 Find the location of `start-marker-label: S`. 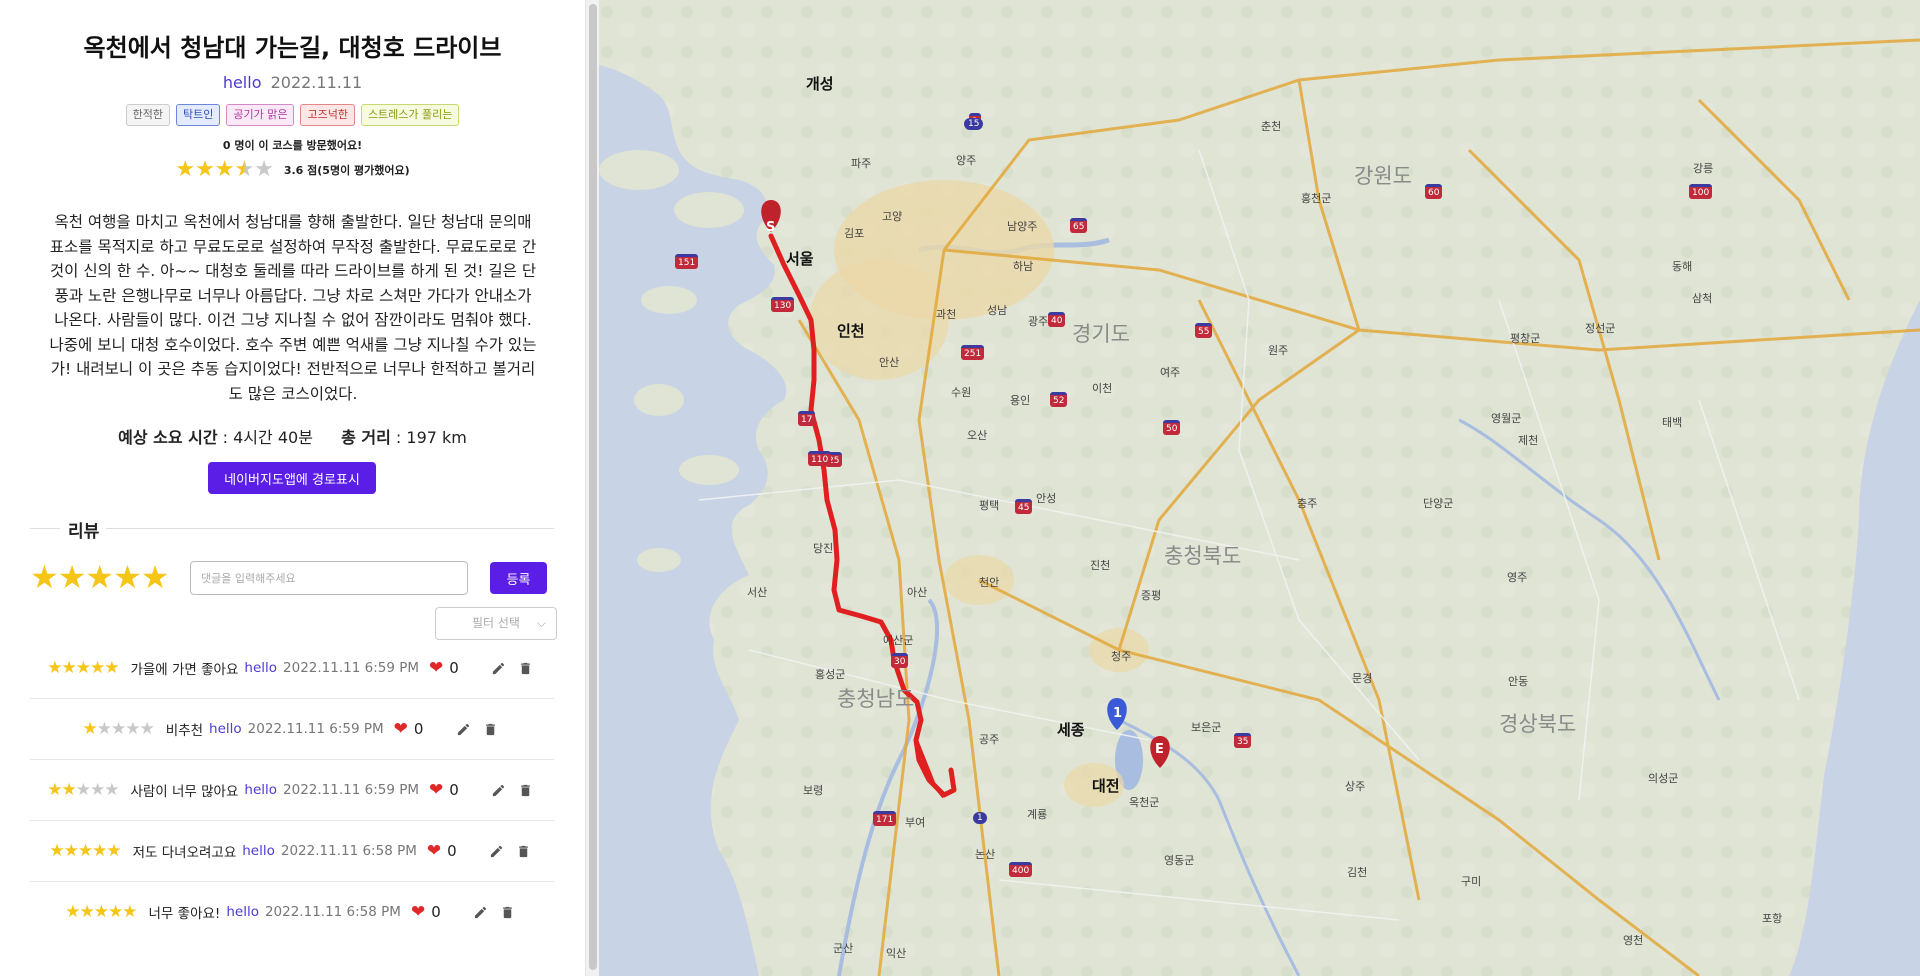

start-marker-label: S is located at coordinates (771, 227).